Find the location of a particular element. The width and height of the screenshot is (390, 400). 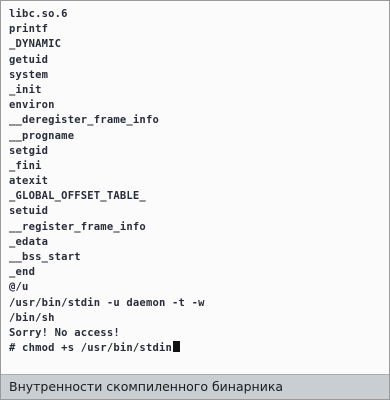

terminal-line: _fini is located at coordinates (25, 165).